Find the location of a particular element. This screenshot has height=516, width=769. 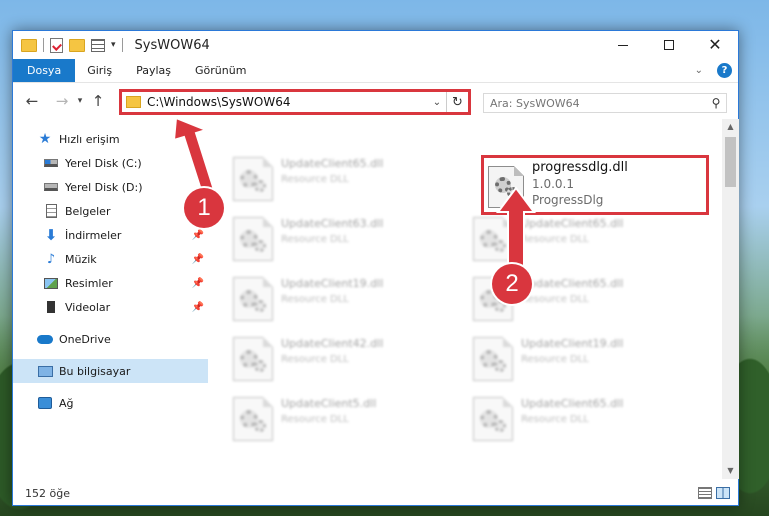

tab-view: Görünüm is located at coordinates (220, 70).